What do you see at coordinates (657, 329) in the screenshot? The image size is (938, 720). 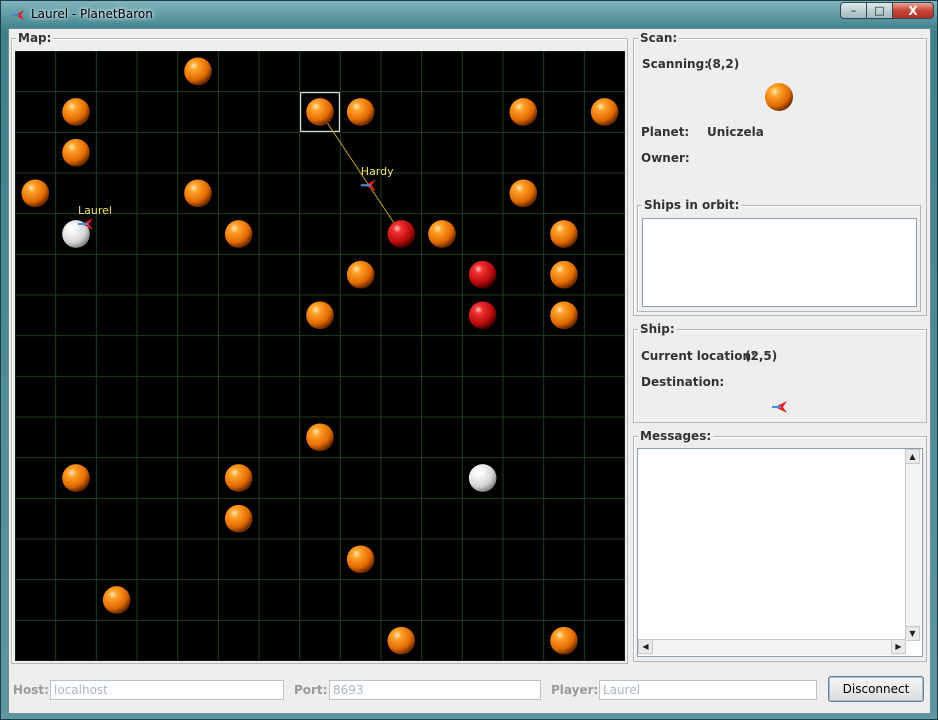 I see `ship-panel-title: Ship:` at bounding box center [657, 329].